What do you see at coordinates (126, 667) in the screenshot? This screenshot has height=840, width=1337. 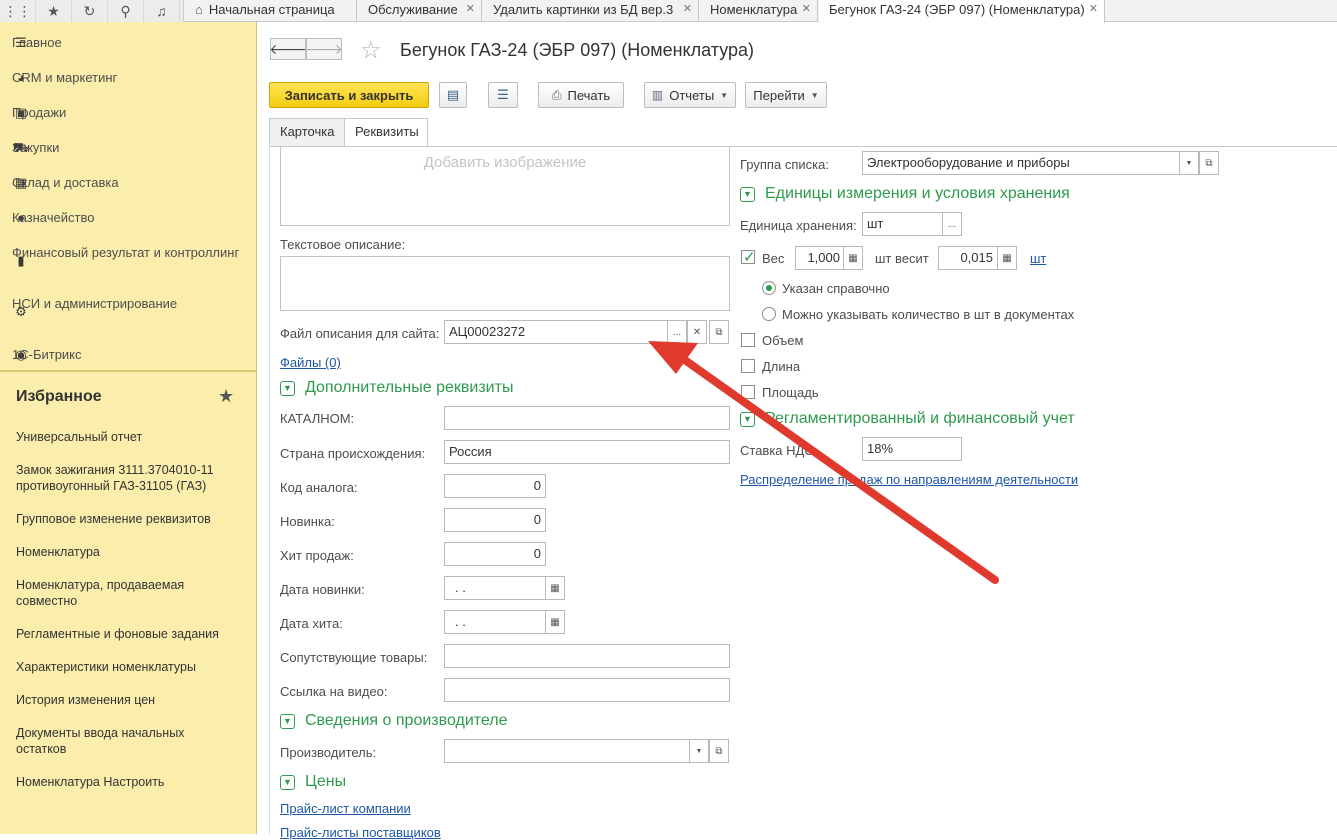 I see `favorite-item: Характеристики номенклатуры` at bounding box center [126, 667].